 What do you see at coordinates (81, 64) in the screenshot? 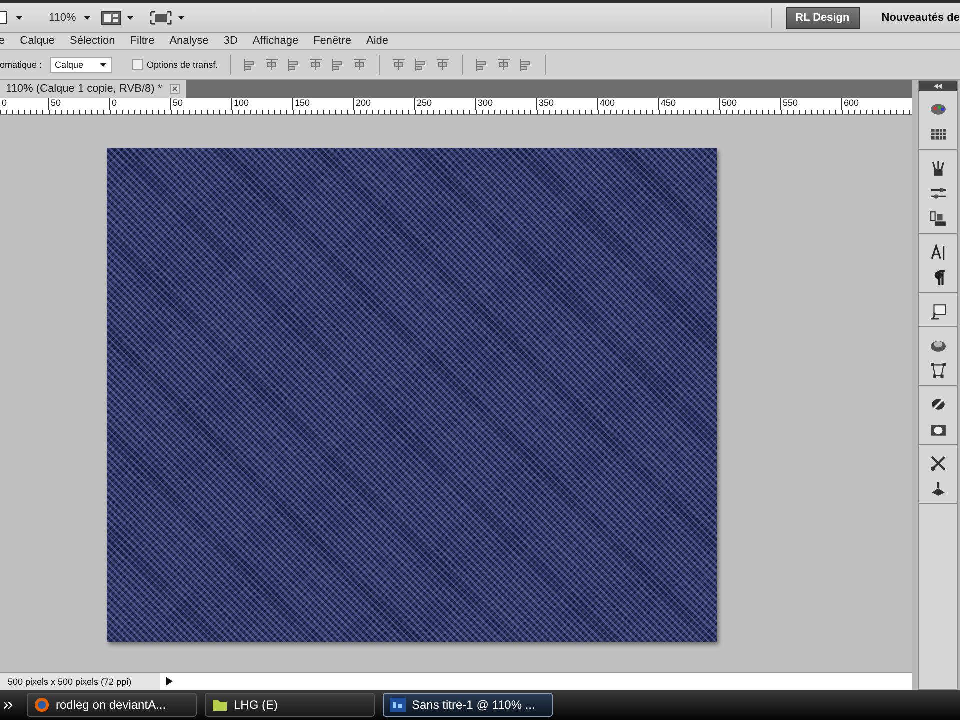
I see `auto-select-dropdown: Calque` at bounding box center [81, 64].